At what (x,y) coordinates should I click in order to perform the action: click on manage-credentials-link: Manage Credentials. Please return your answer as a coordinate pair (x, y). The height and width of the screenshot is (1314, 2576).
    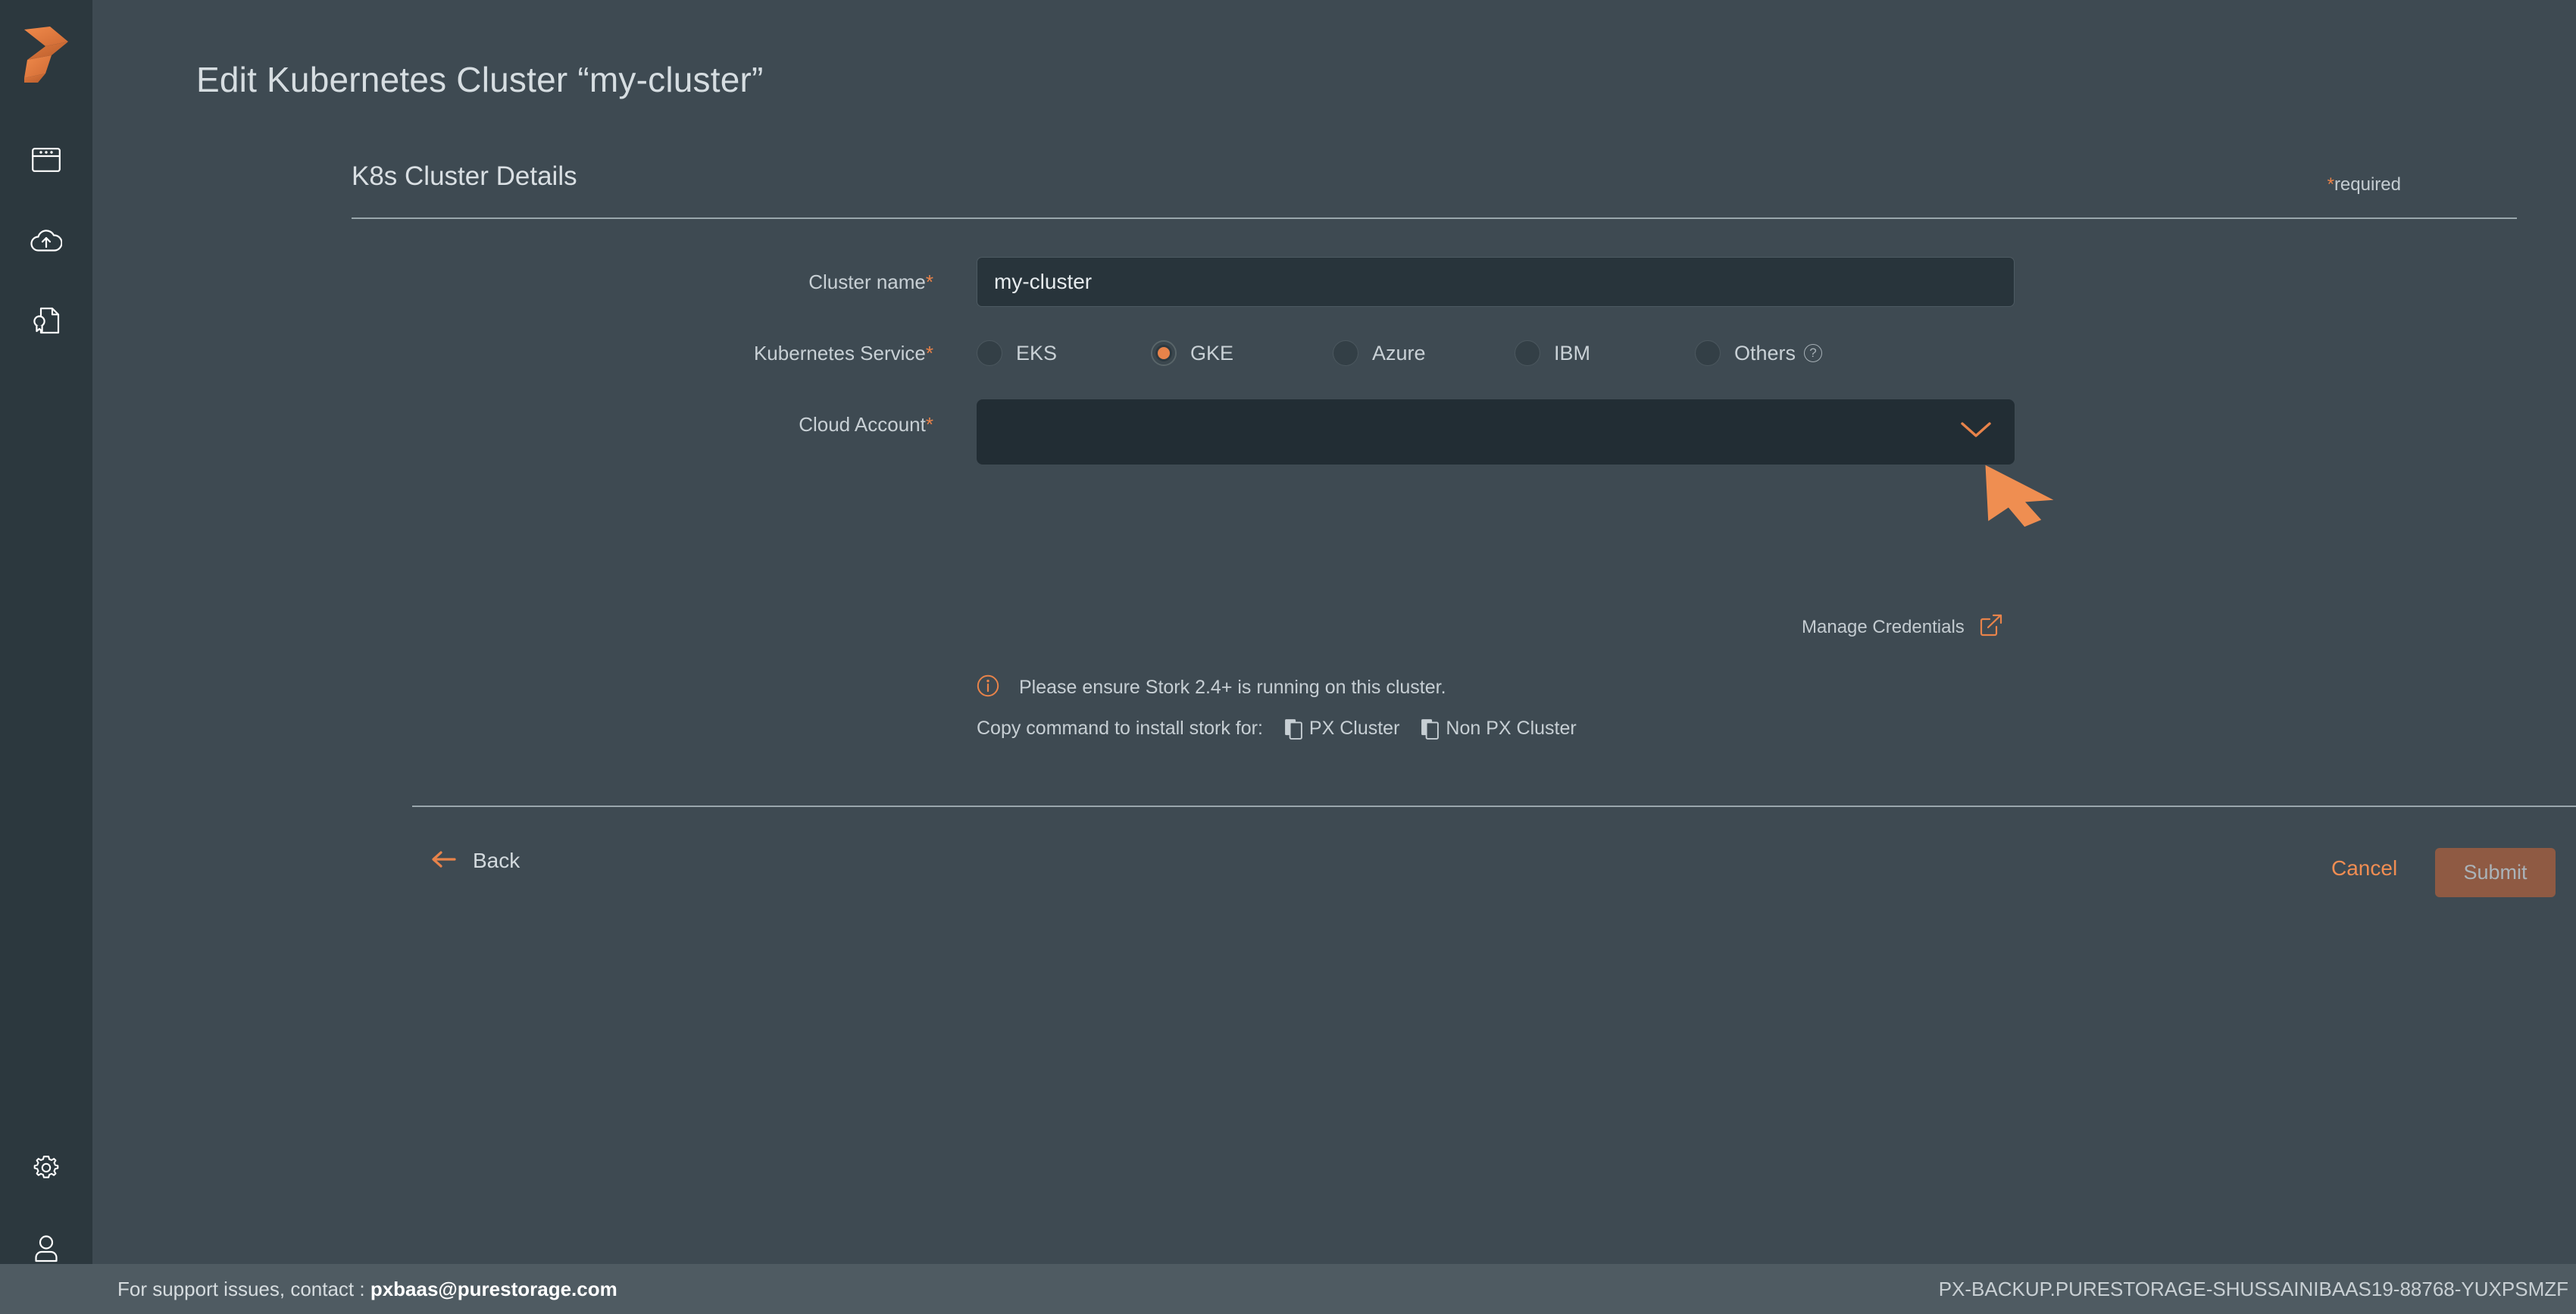
    Looking at the image, I should click on (1902, 627).